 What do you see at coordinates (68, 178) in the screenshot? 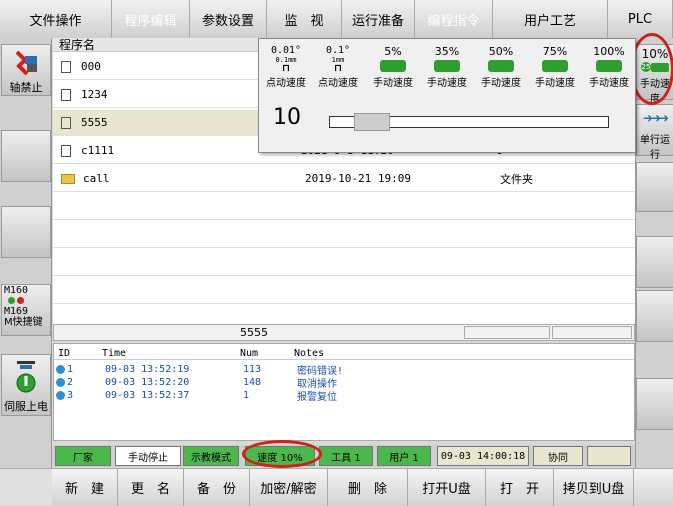
I see `folder-icon` at bounding box center [68, 178].